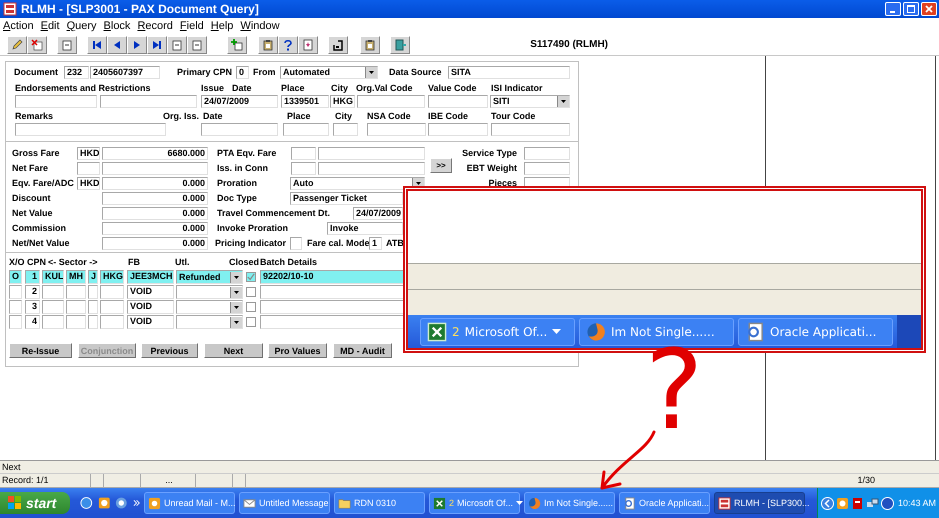 The width and height of the screenshot is (939, 518). I want to click on taskbar-button: RDN 0310, so click(379, 503).